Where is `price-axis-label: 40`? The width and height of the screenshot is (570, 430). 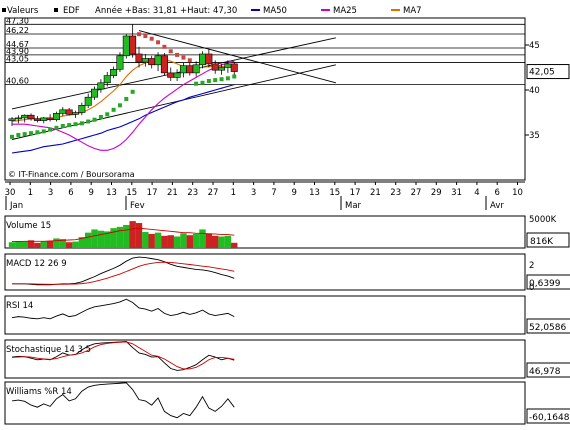
price-axis-label: 40 is located at coordinates (534, 91).